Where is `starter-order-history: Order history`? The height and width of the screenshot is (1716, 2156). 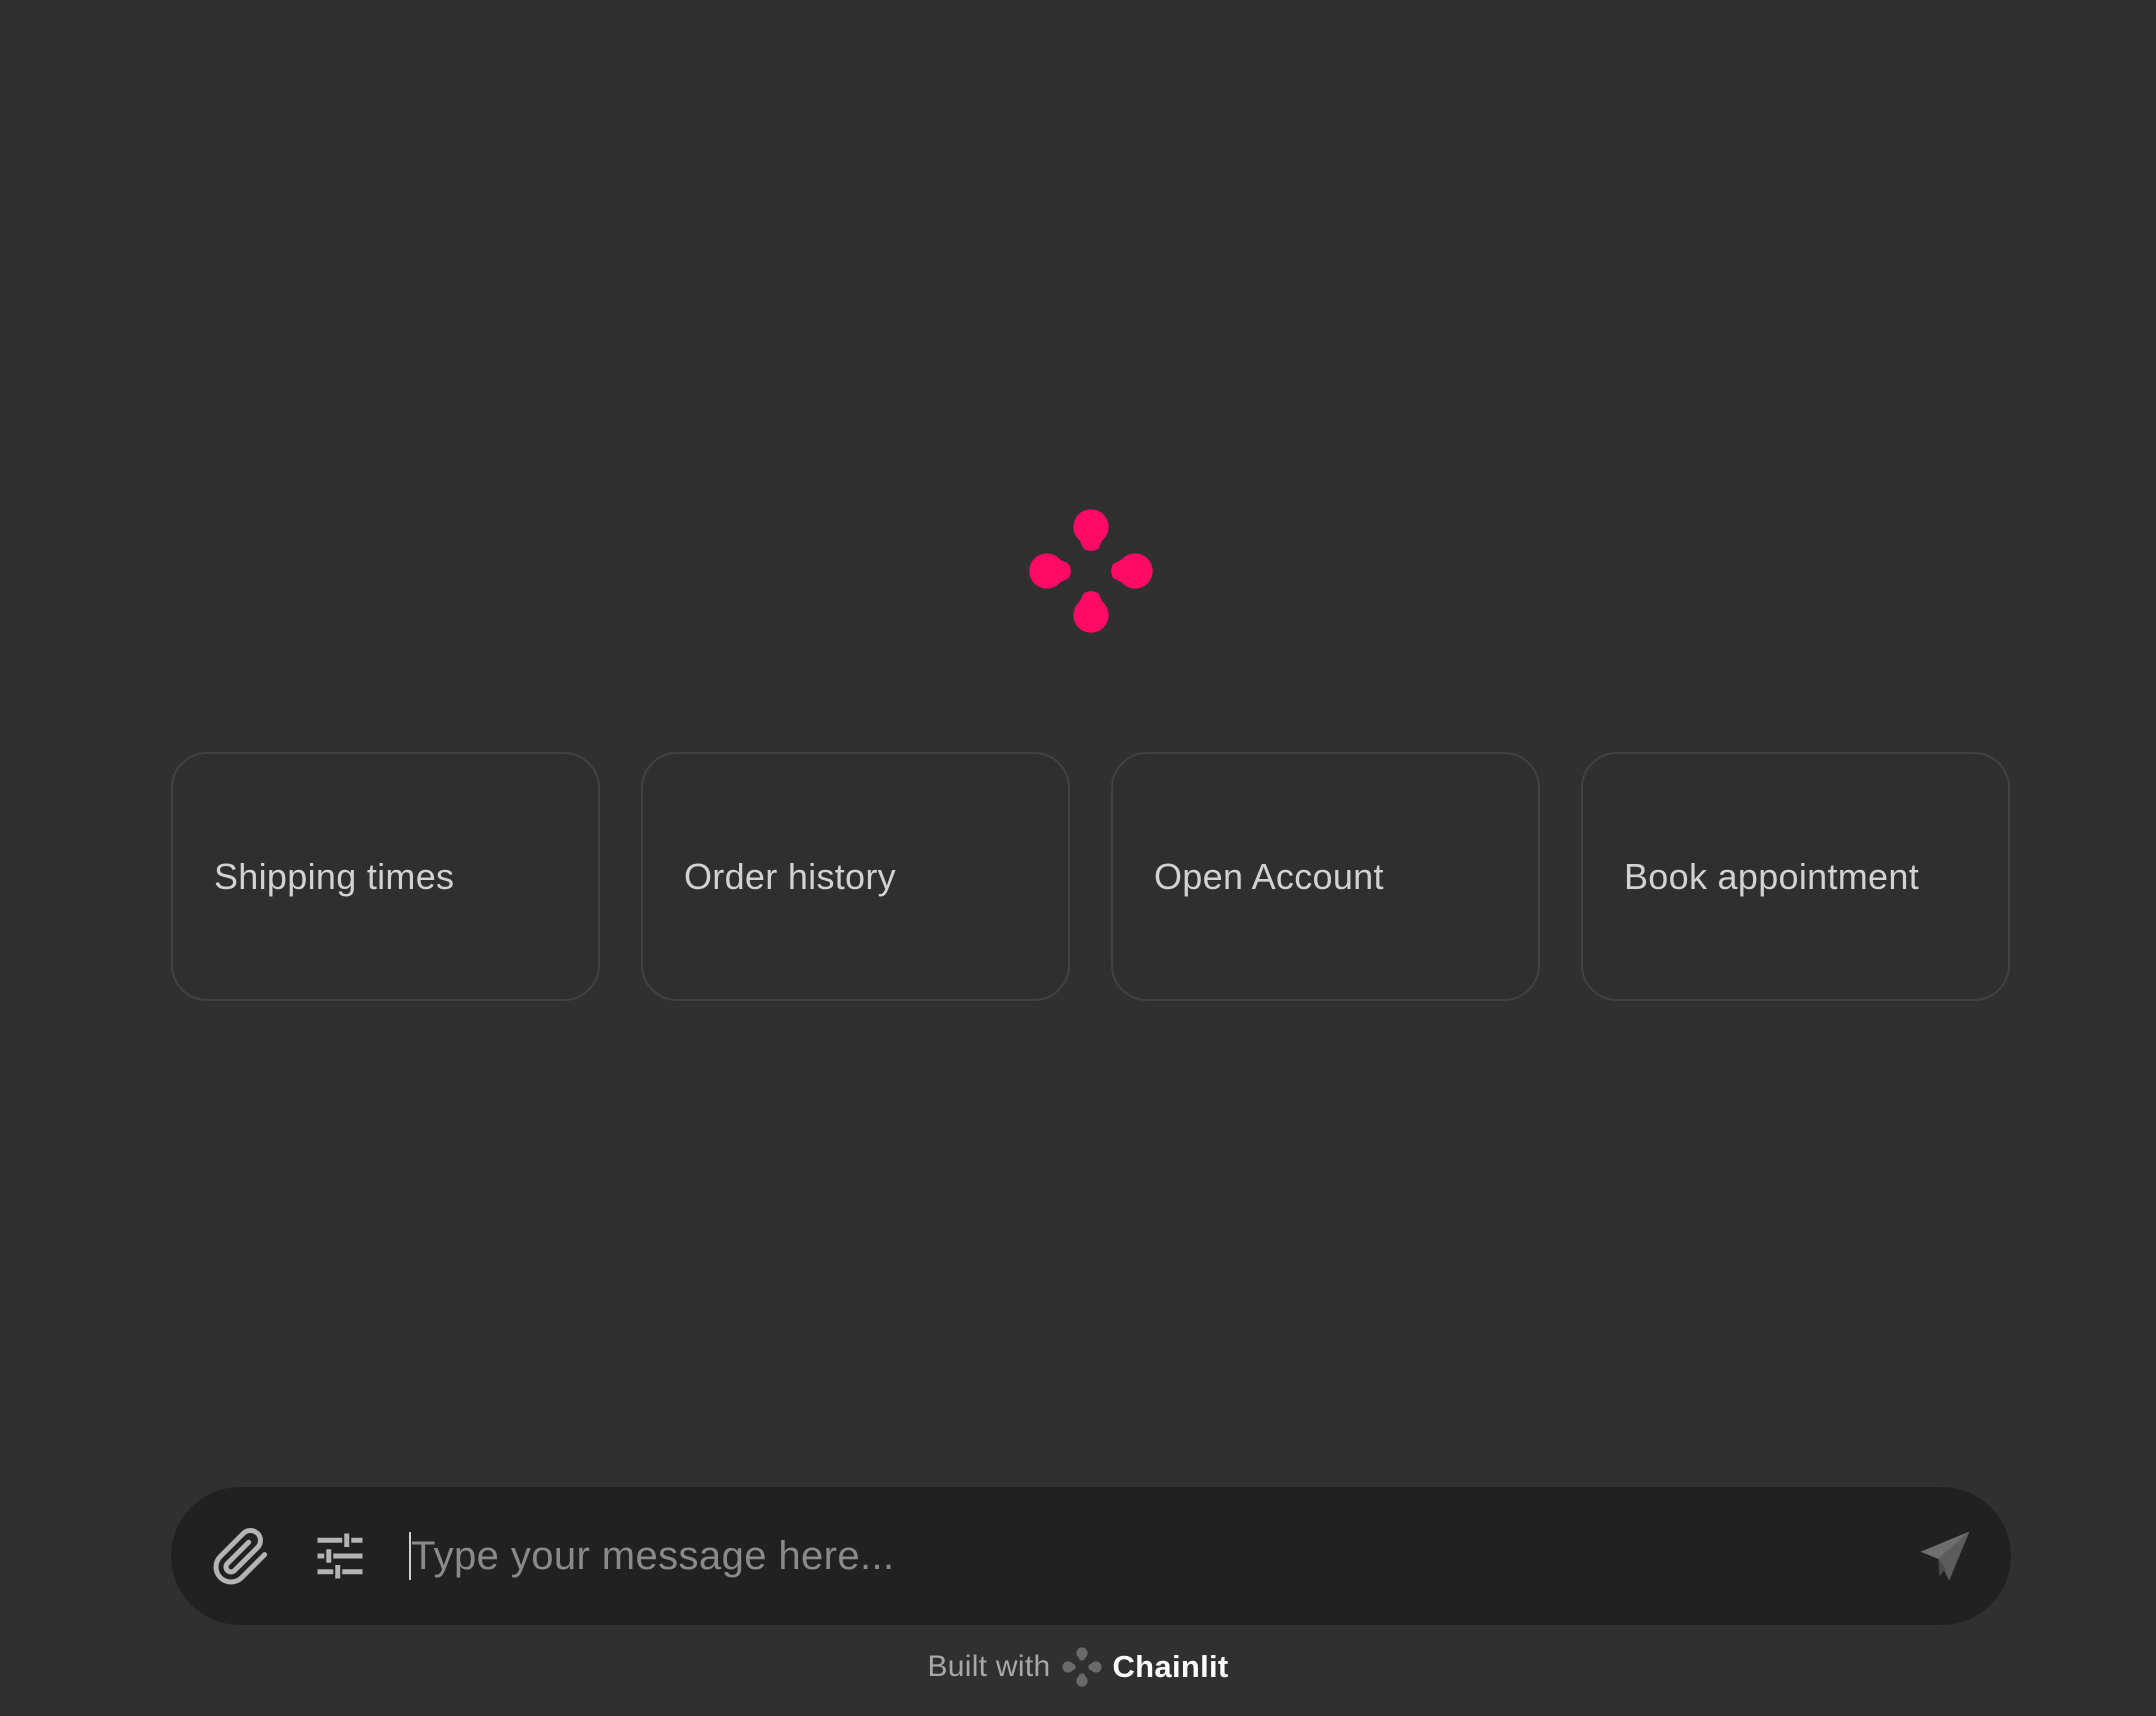 starter-order-history: Order history is located at coordinates (855, 876).